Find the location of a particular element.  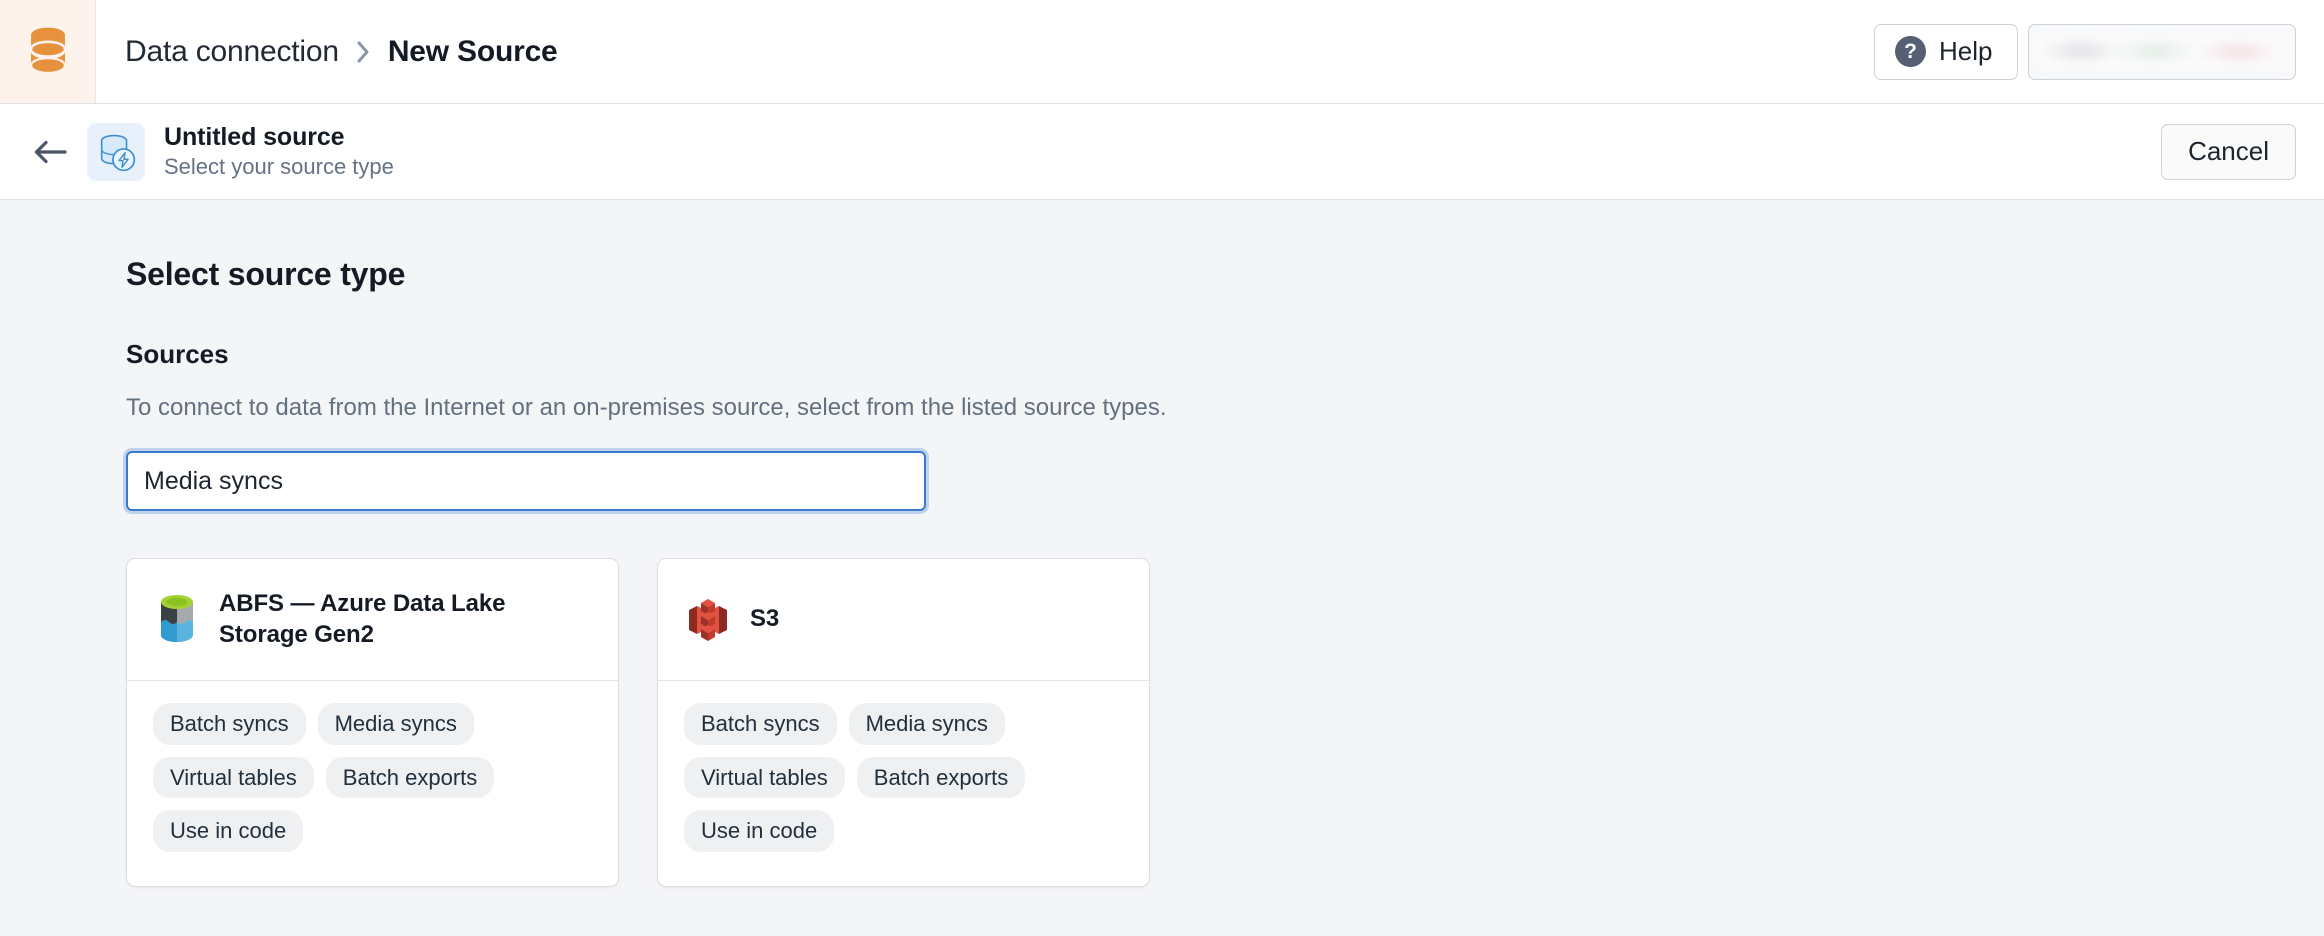

breadcrumb: Data connection New Source is located at coordinates (985, 51).